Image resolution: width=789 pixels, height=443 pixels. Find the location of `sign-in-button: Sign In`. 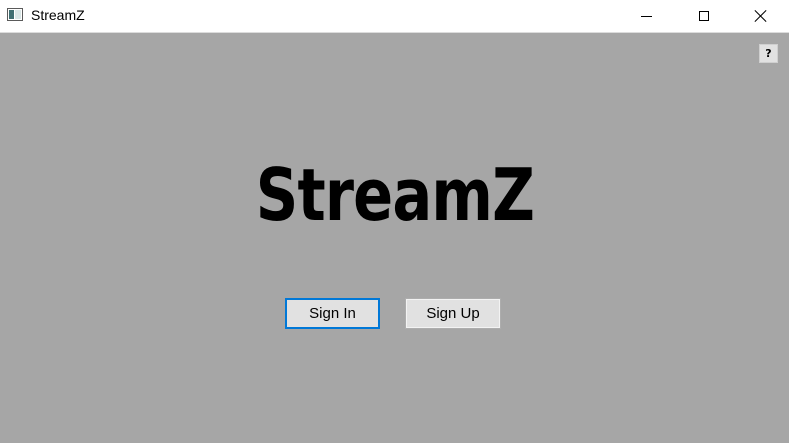

sign-in-button: Sign In is located at coordinates (332, 313).